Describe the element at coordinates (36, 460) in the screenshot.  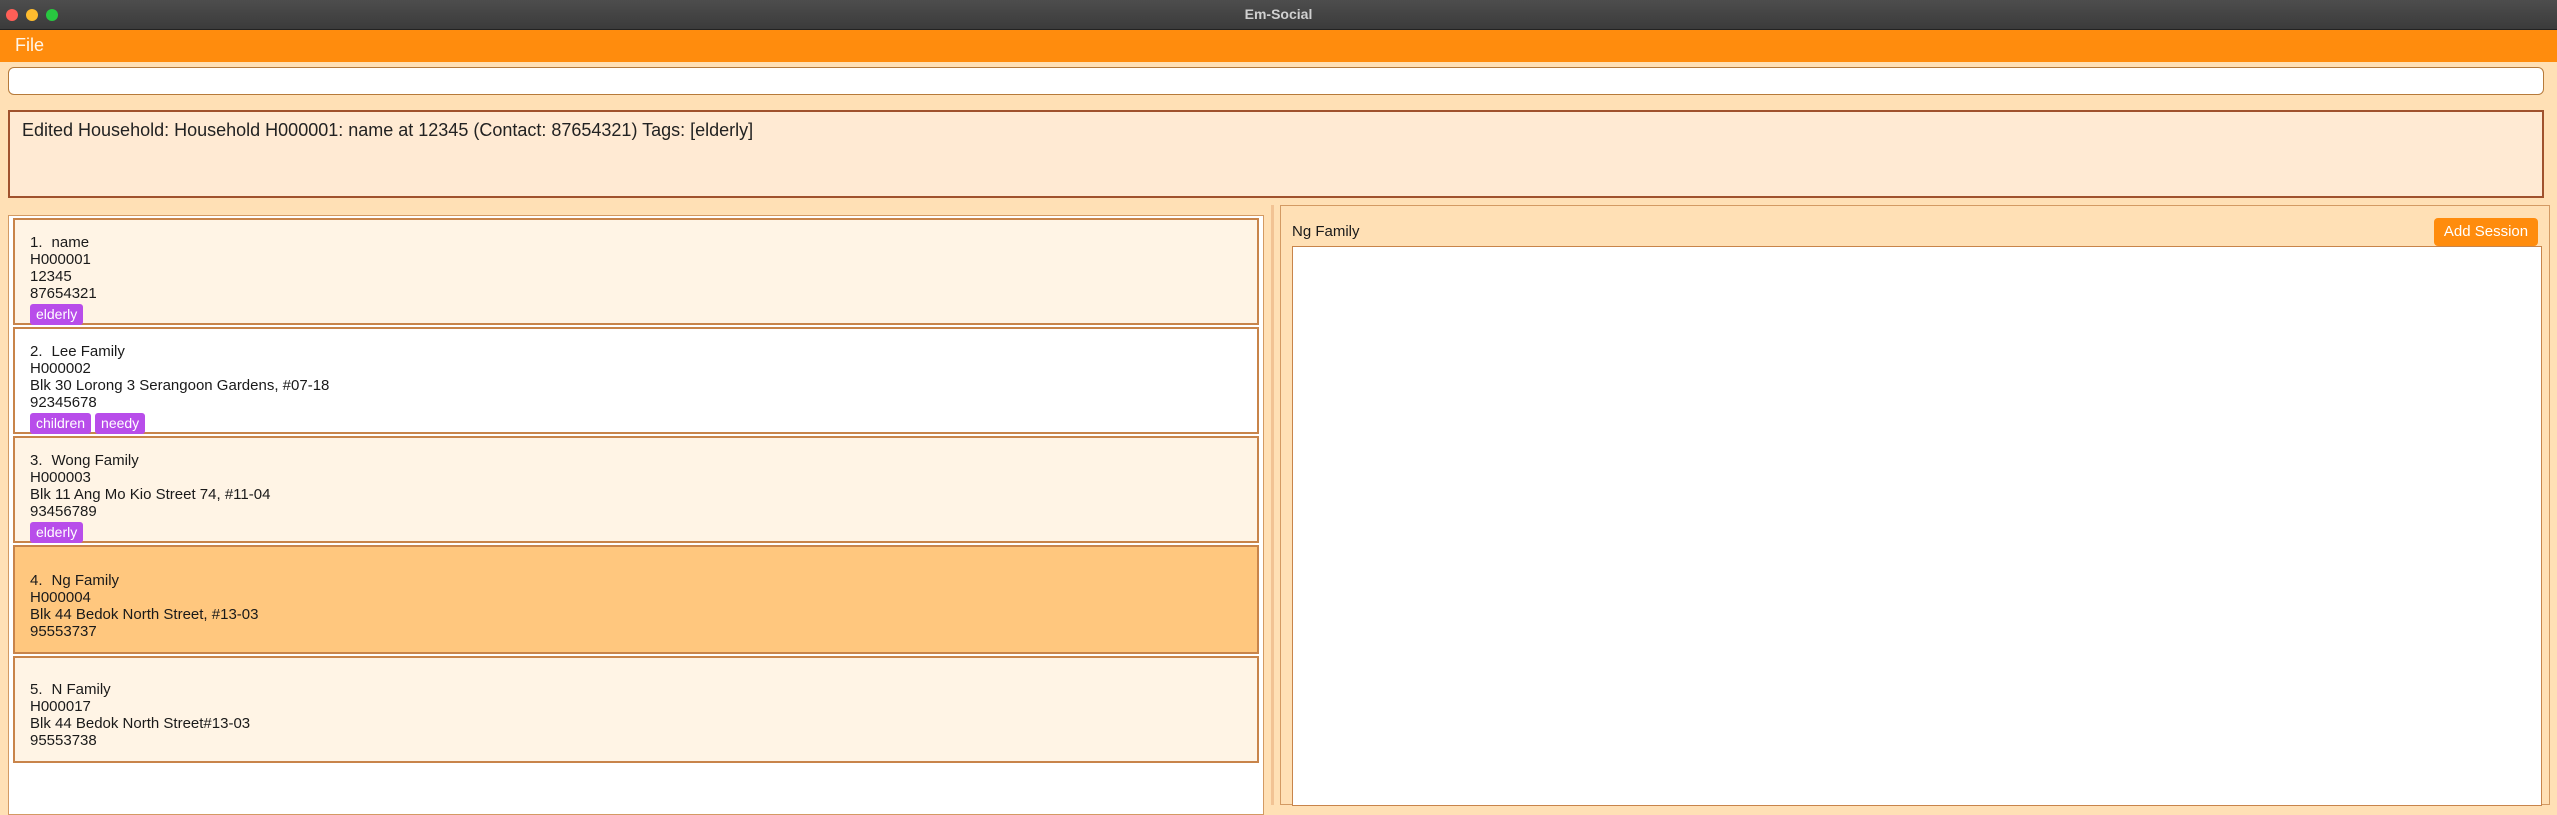
I see `household-index: 3.` at that location.